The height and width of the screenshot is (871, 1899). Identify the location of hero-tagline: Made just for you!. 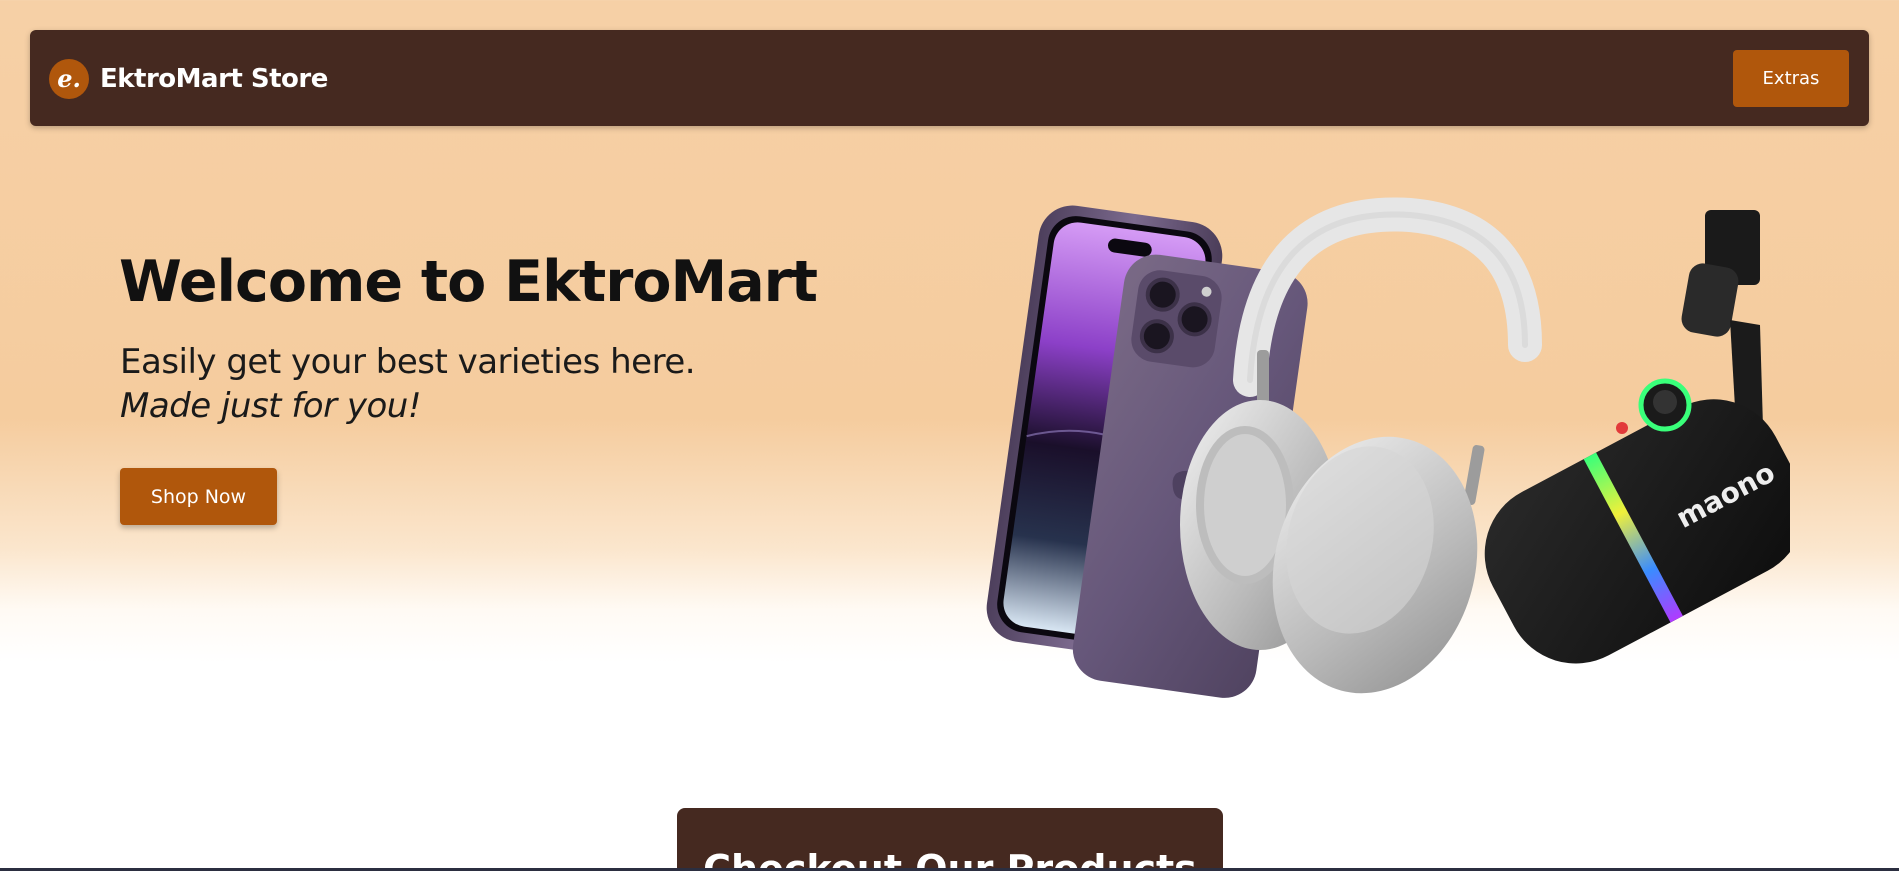
(270, 406).